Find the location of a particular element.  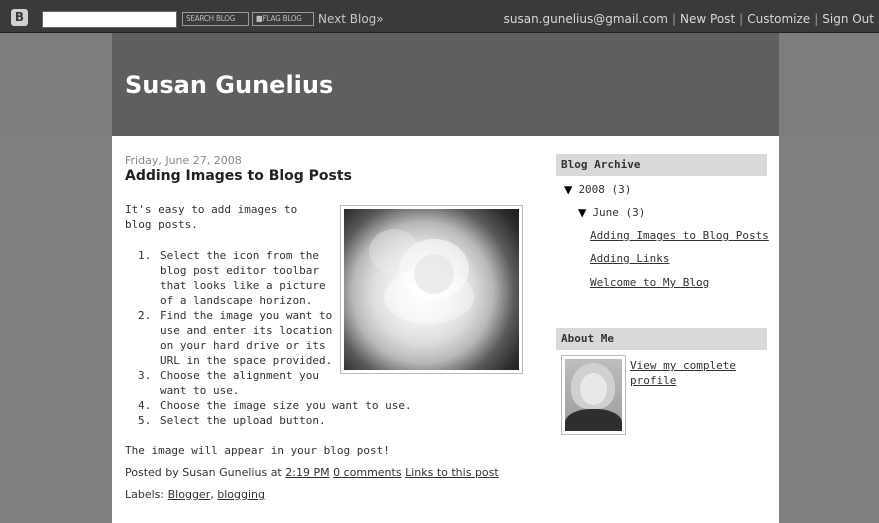

new-post-link: New Post is located at coordinates (707, 19).